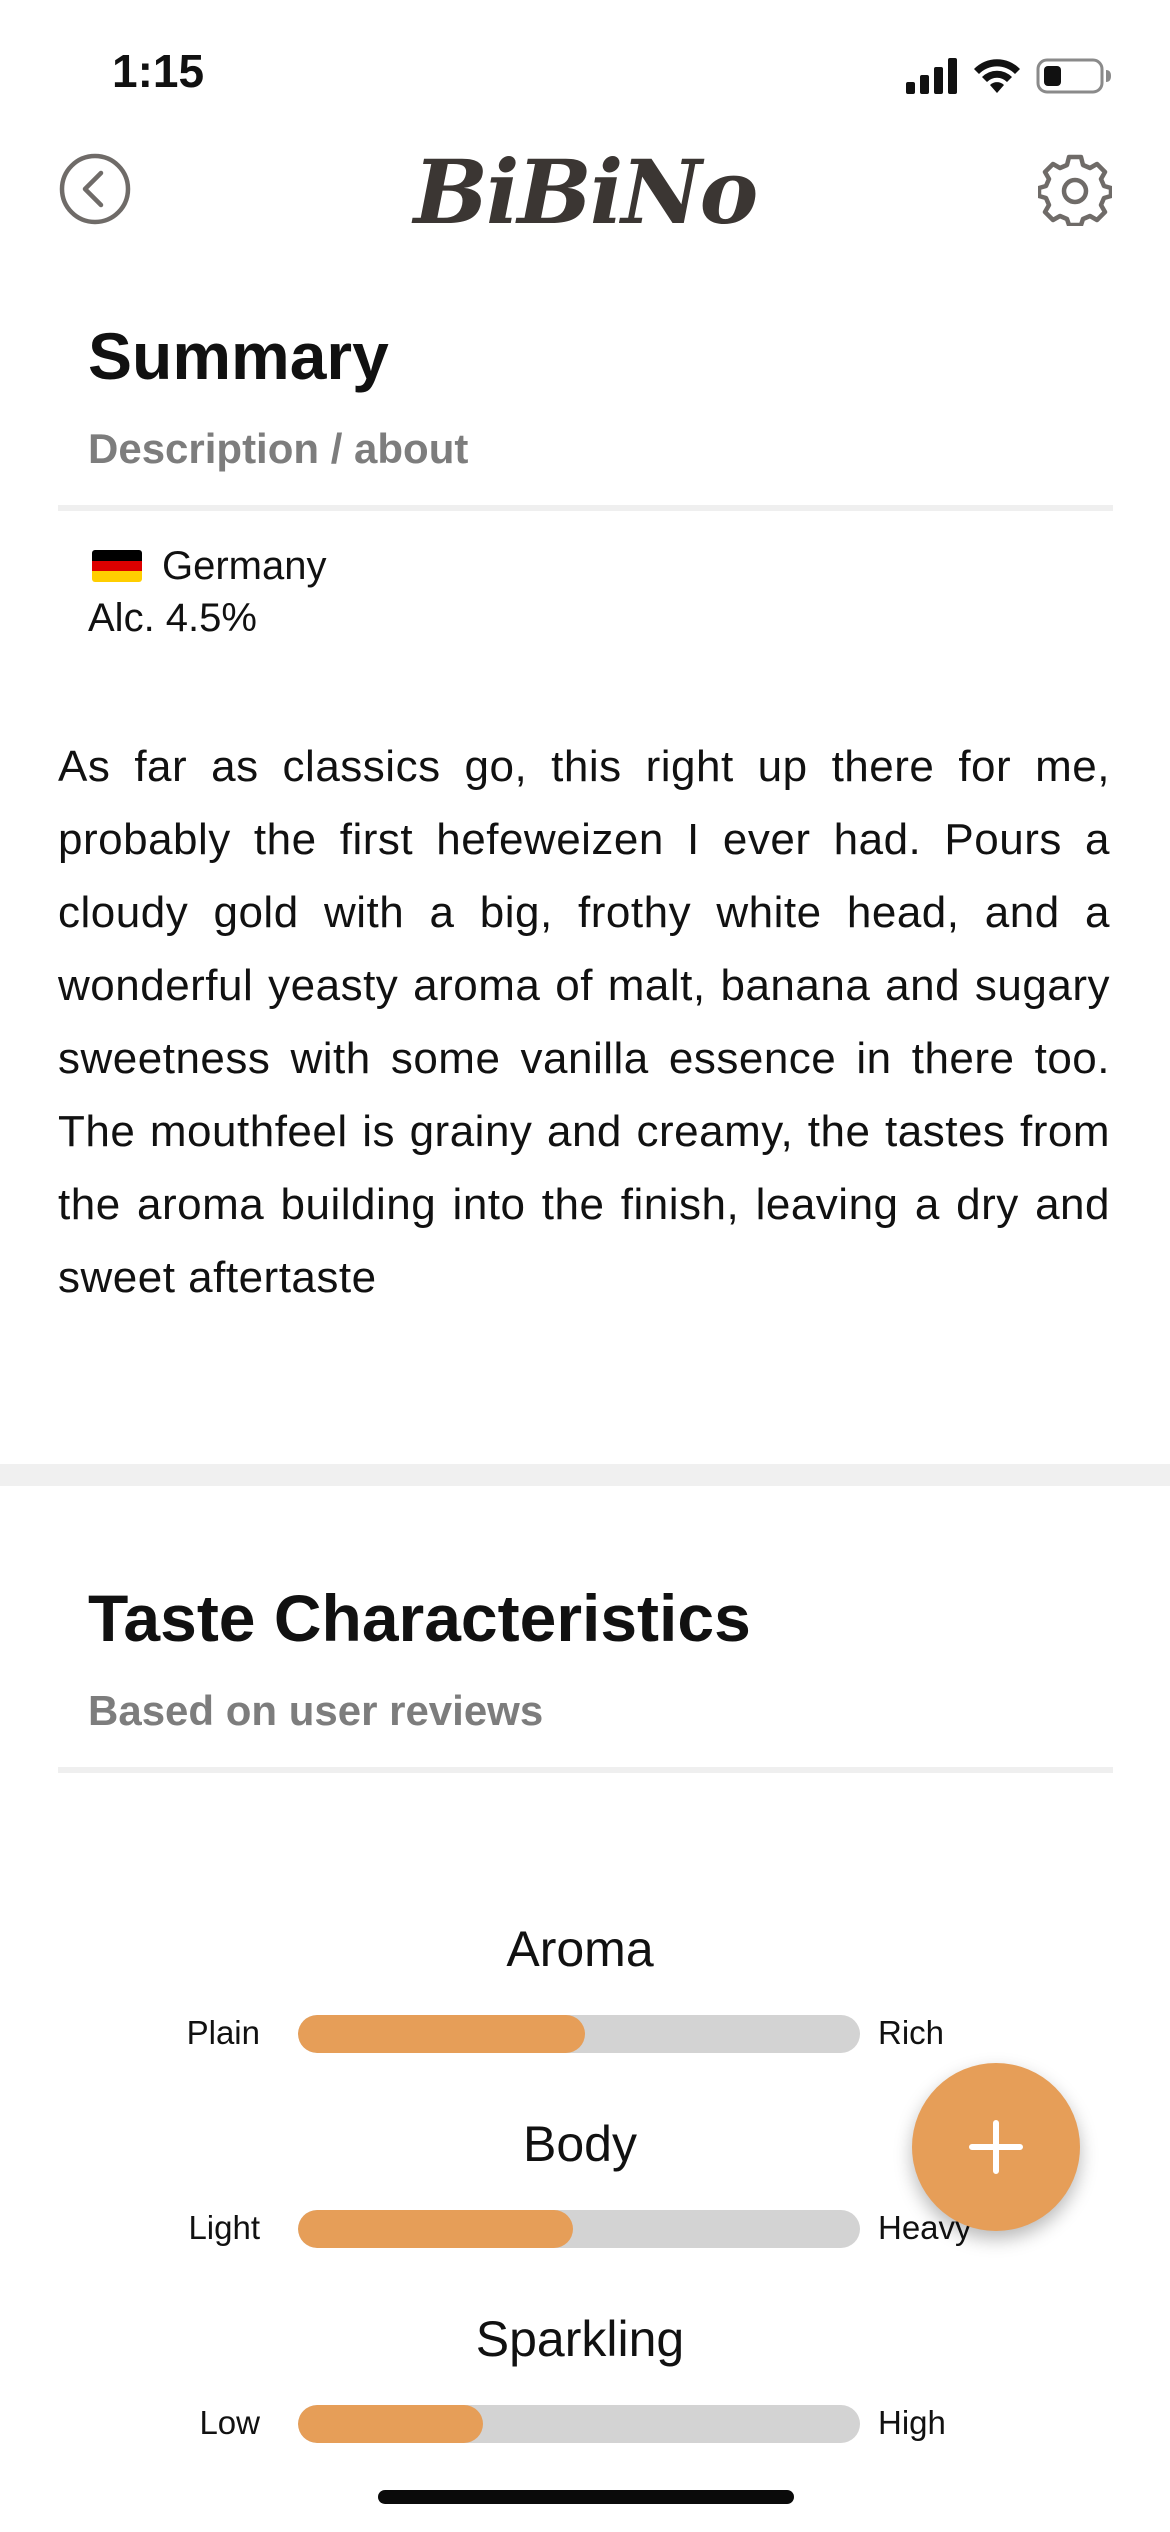 The width and height of the screenshot is (1170, 2532). I want to click on status-bar: 1:15, so click(585, 70).